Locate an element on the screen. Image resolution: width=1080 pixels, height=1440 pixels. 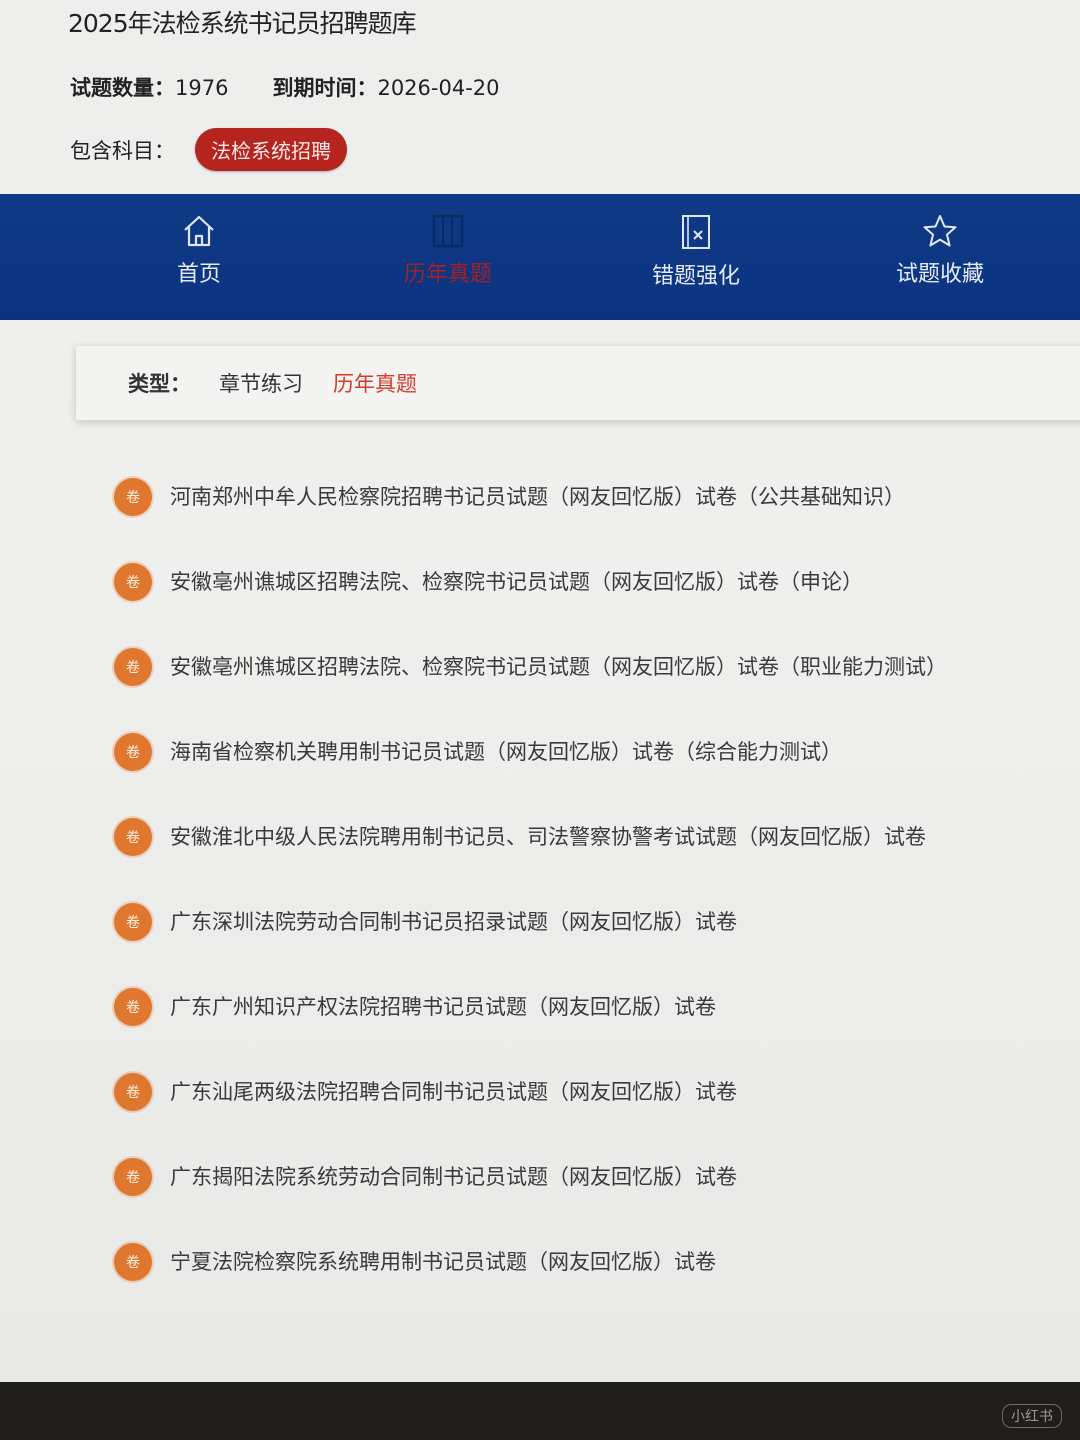
monitor-bezel: 小红书 is located at coordinates (540, 1411).